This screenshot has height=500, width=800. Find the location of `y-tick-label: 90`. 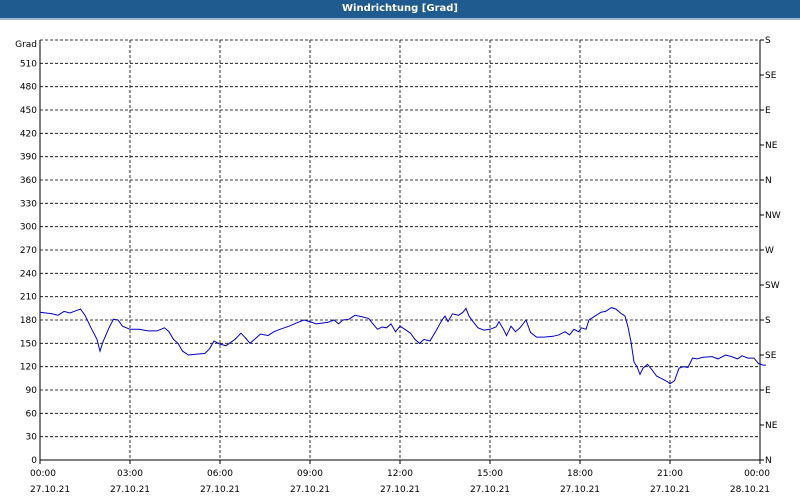

y-tick-label: 90 is located at coordinates (32, 391).